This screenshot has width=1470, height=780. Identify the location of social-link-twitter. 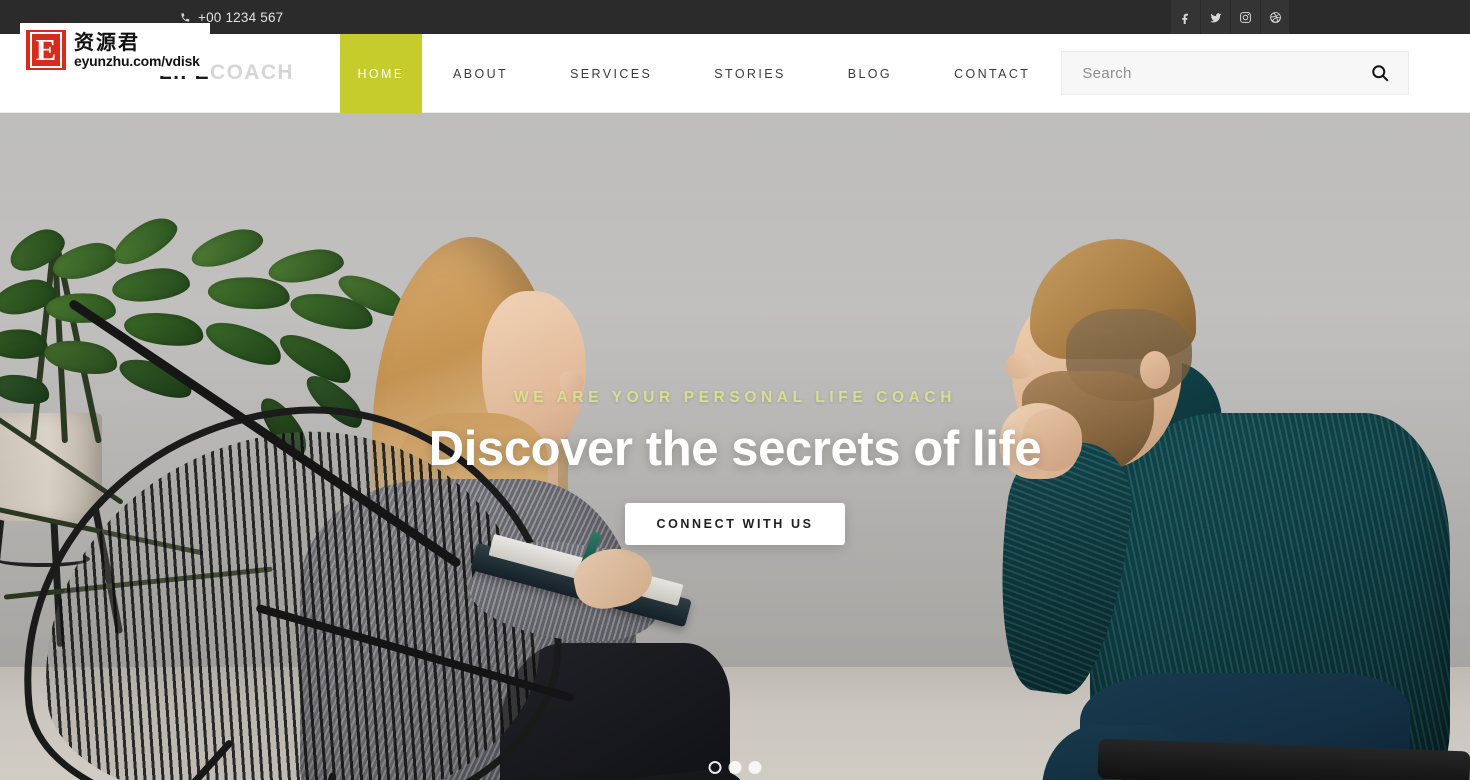
(1215, 17).